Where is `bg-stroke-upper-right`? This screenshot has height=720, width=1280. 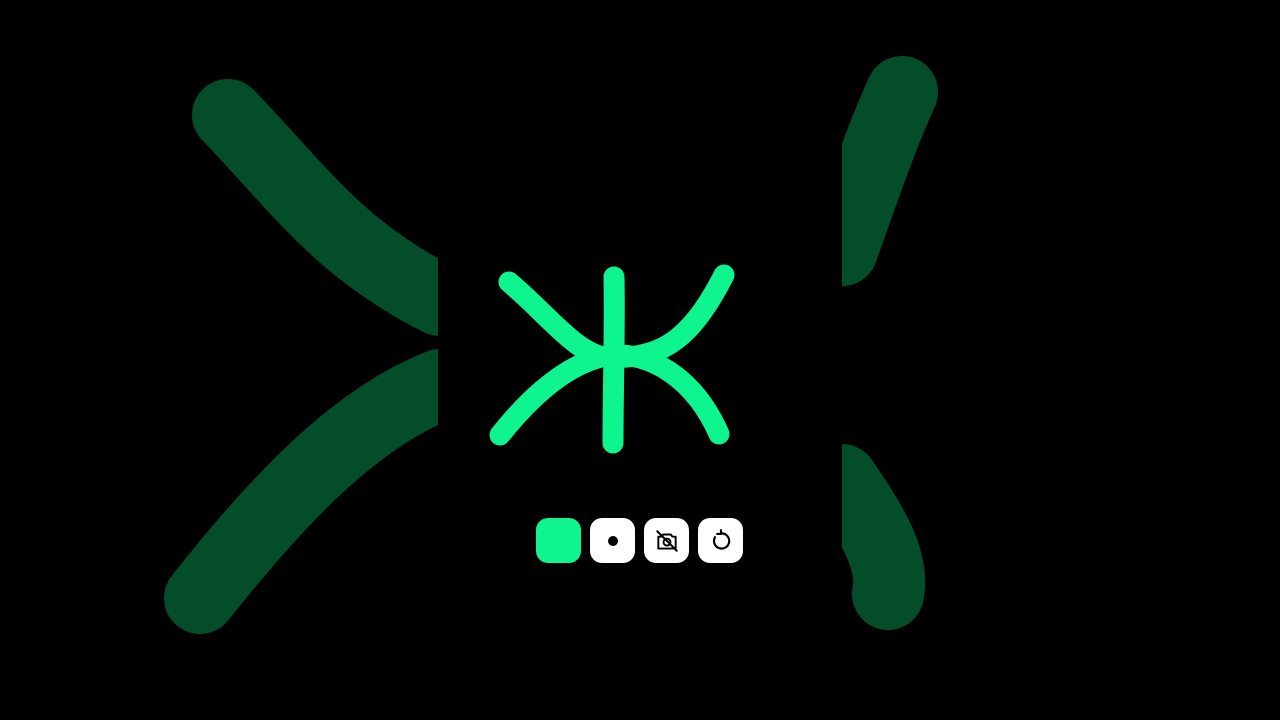
bg-stroke-upper-right is located at coordinates (872, 171).